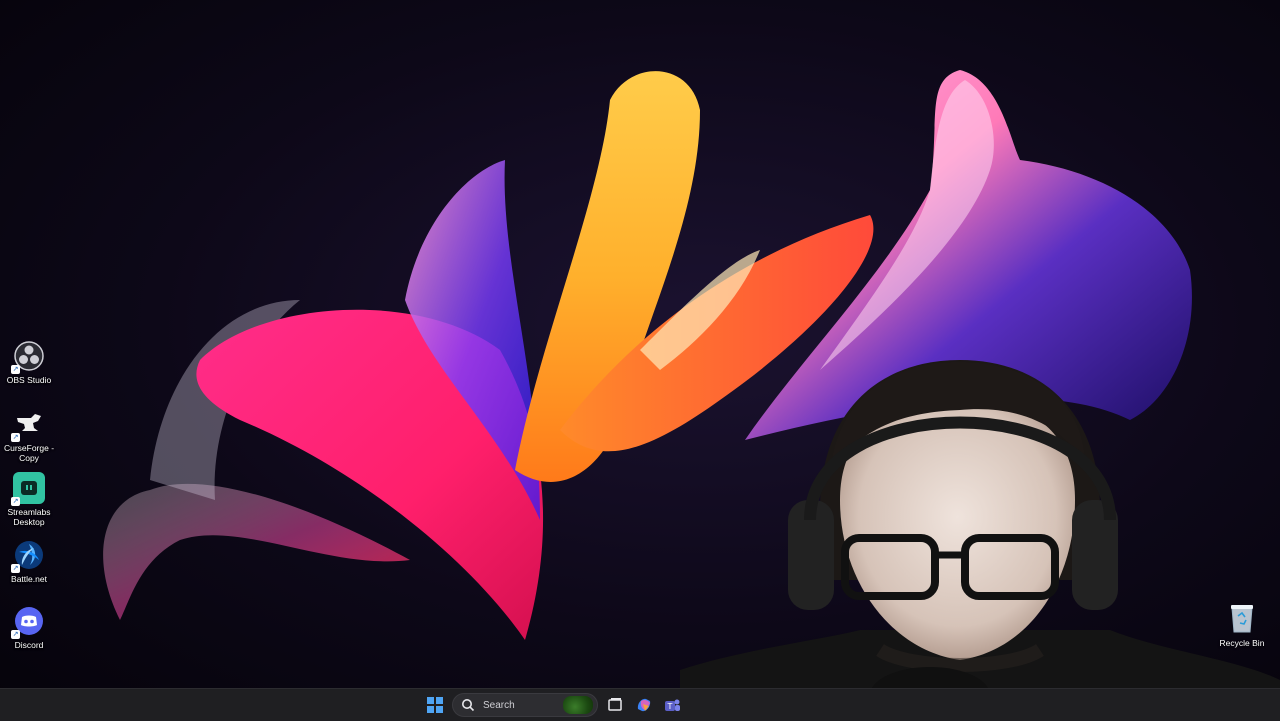  Describe the element at coordinates (28, 357) in the screenshot. I see `obs-studio-icon: ↗` at that location.